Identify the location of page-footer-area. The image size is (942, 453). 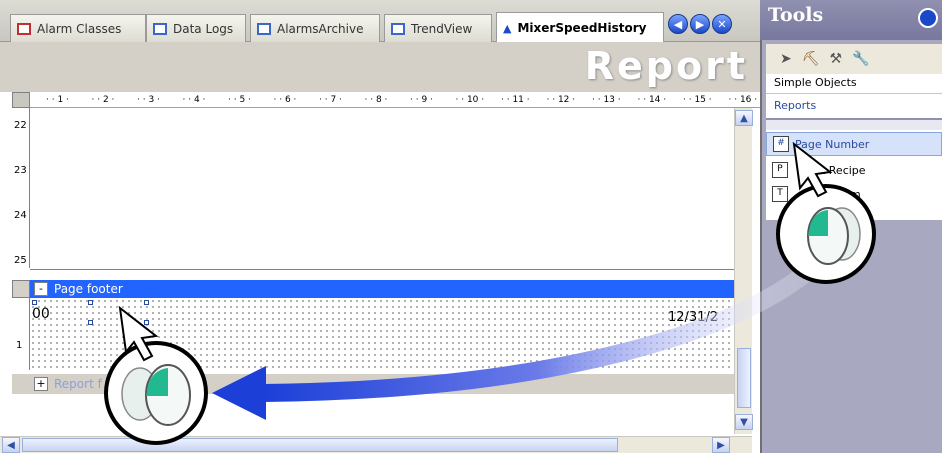
(382, 334).